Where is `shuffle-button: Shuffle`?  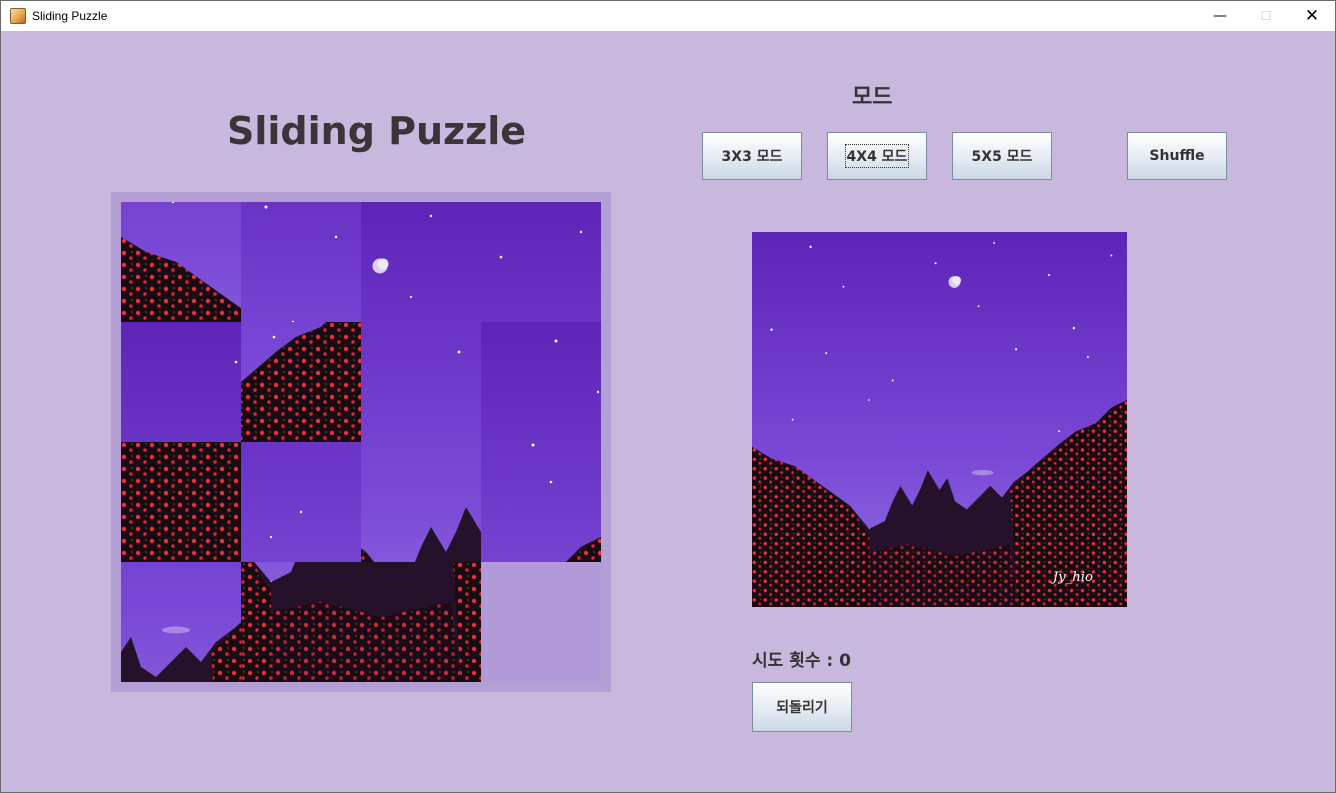 shuffle-button: Shuffle is located at coordinates (1177, 156).